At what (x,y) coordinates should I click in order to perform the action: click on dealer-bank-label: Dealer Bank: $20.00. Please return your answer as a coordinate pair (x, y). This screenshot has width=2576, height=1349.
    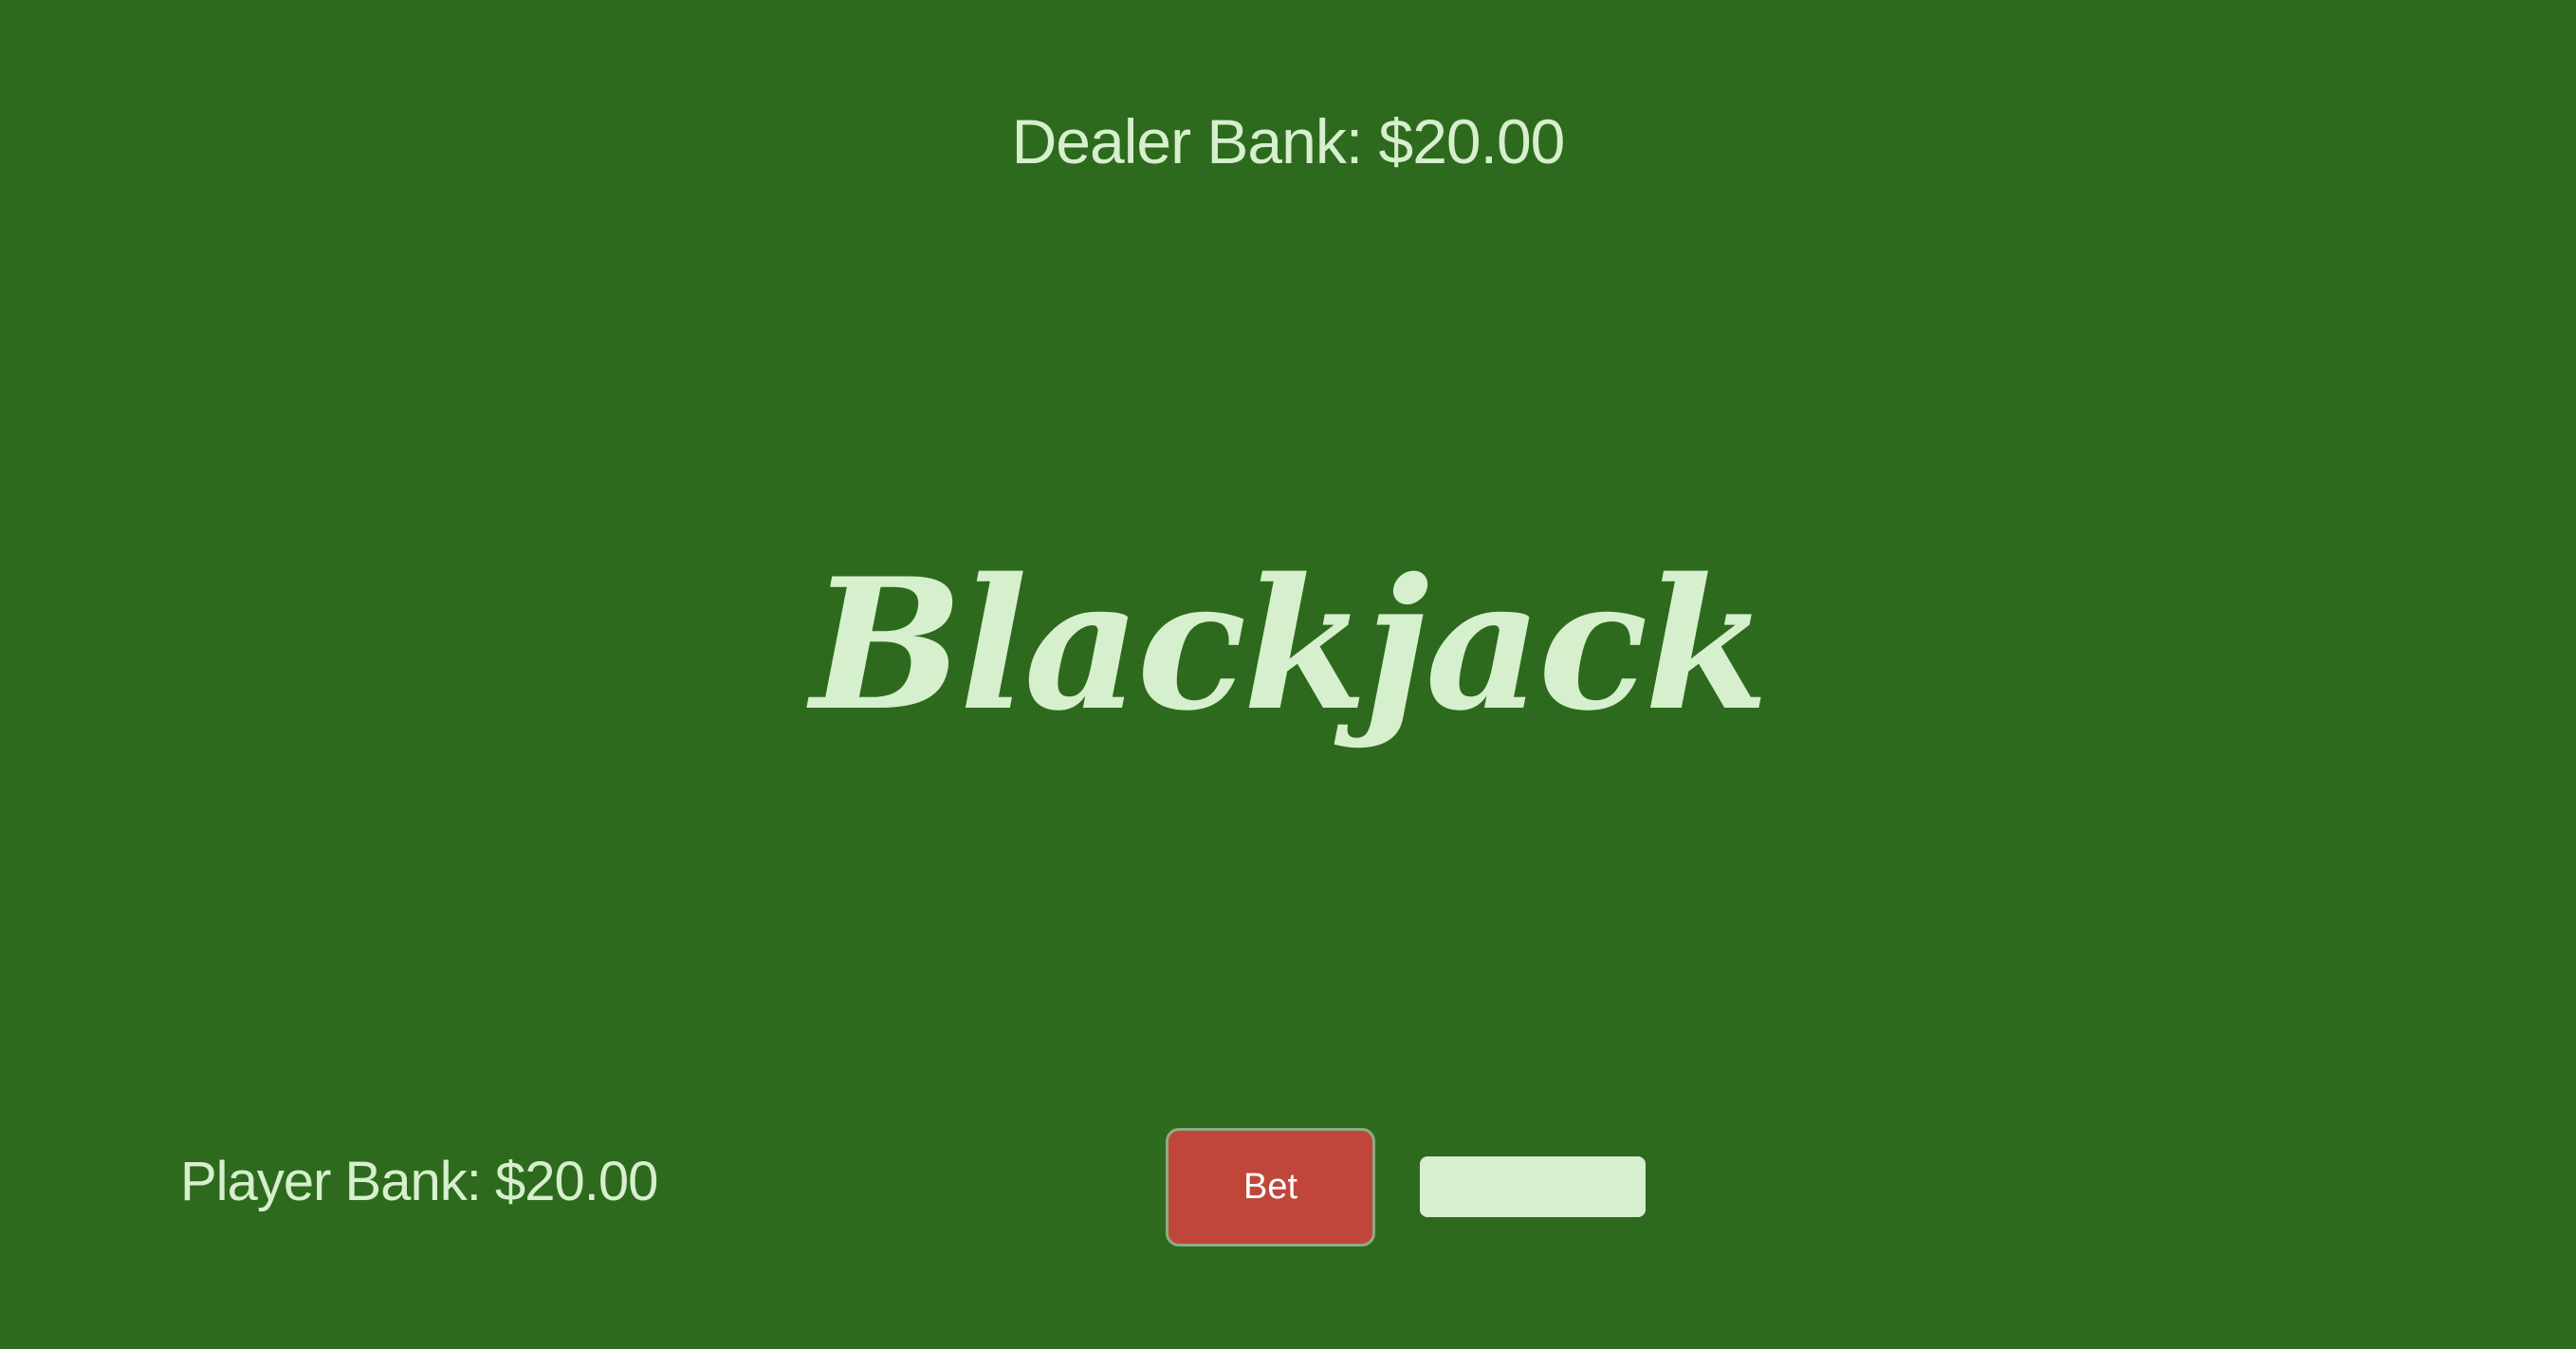
    Looking at the image, I should click on (1288, 141).